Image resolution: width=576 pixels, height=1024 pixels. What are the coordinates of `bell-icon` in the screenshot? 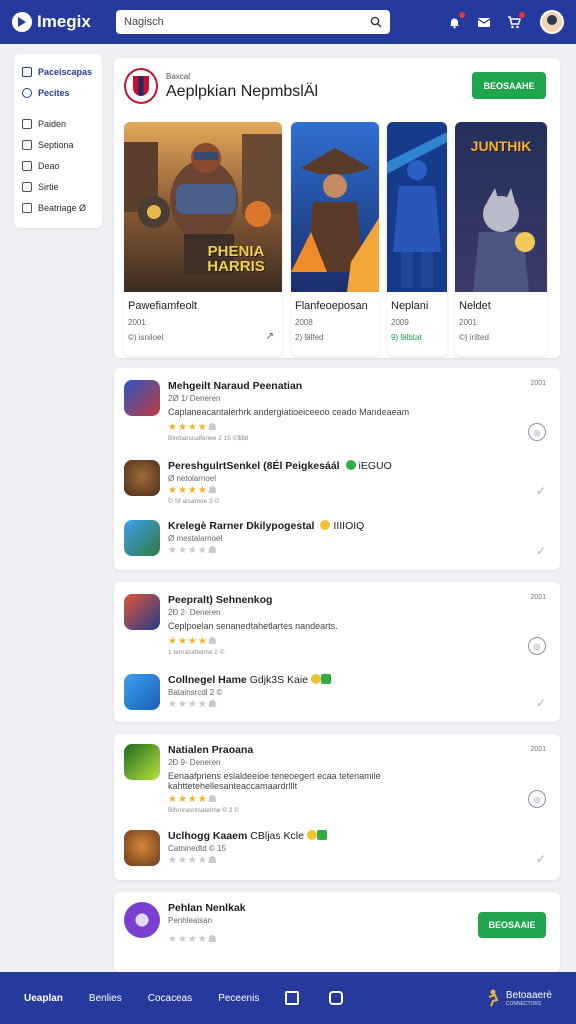 It's located at (456, 20).